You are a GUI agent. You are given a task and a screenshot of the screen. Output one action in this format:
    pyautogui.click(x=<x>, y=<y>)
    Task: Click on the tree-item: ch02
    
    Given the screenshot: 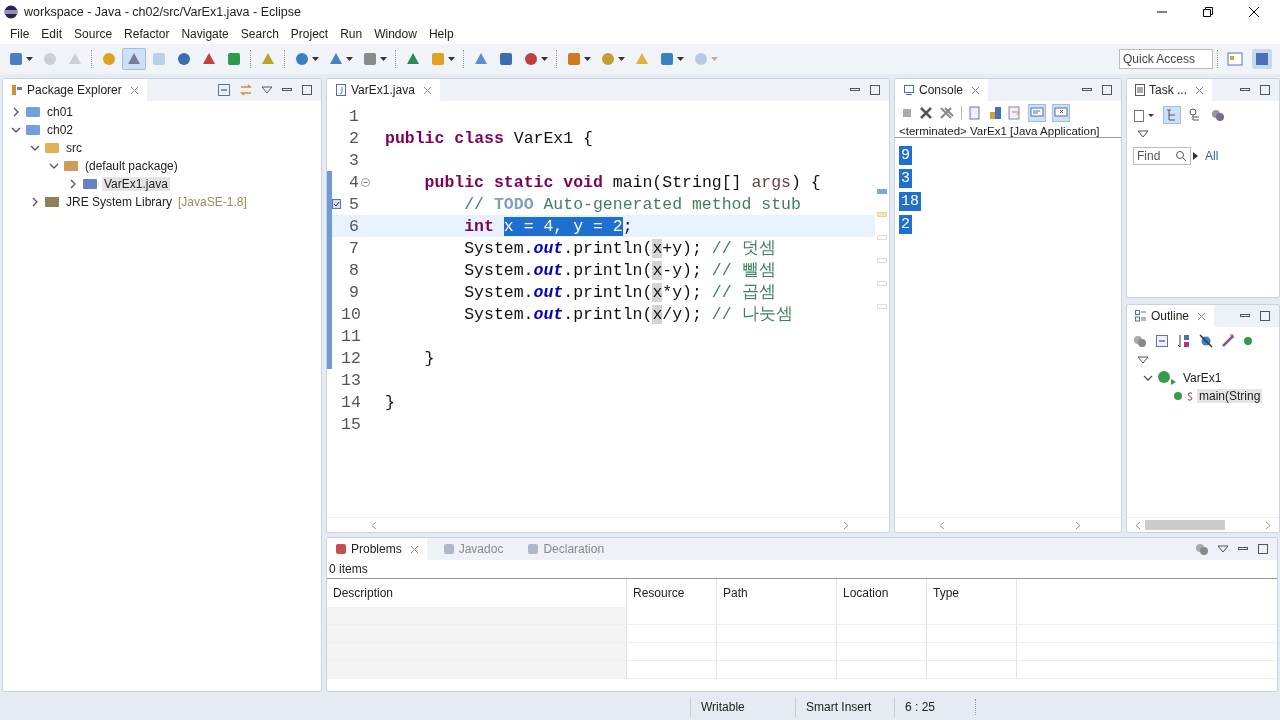 What is the action you would take?
    pyautogui.click(x=60, y=130)
    